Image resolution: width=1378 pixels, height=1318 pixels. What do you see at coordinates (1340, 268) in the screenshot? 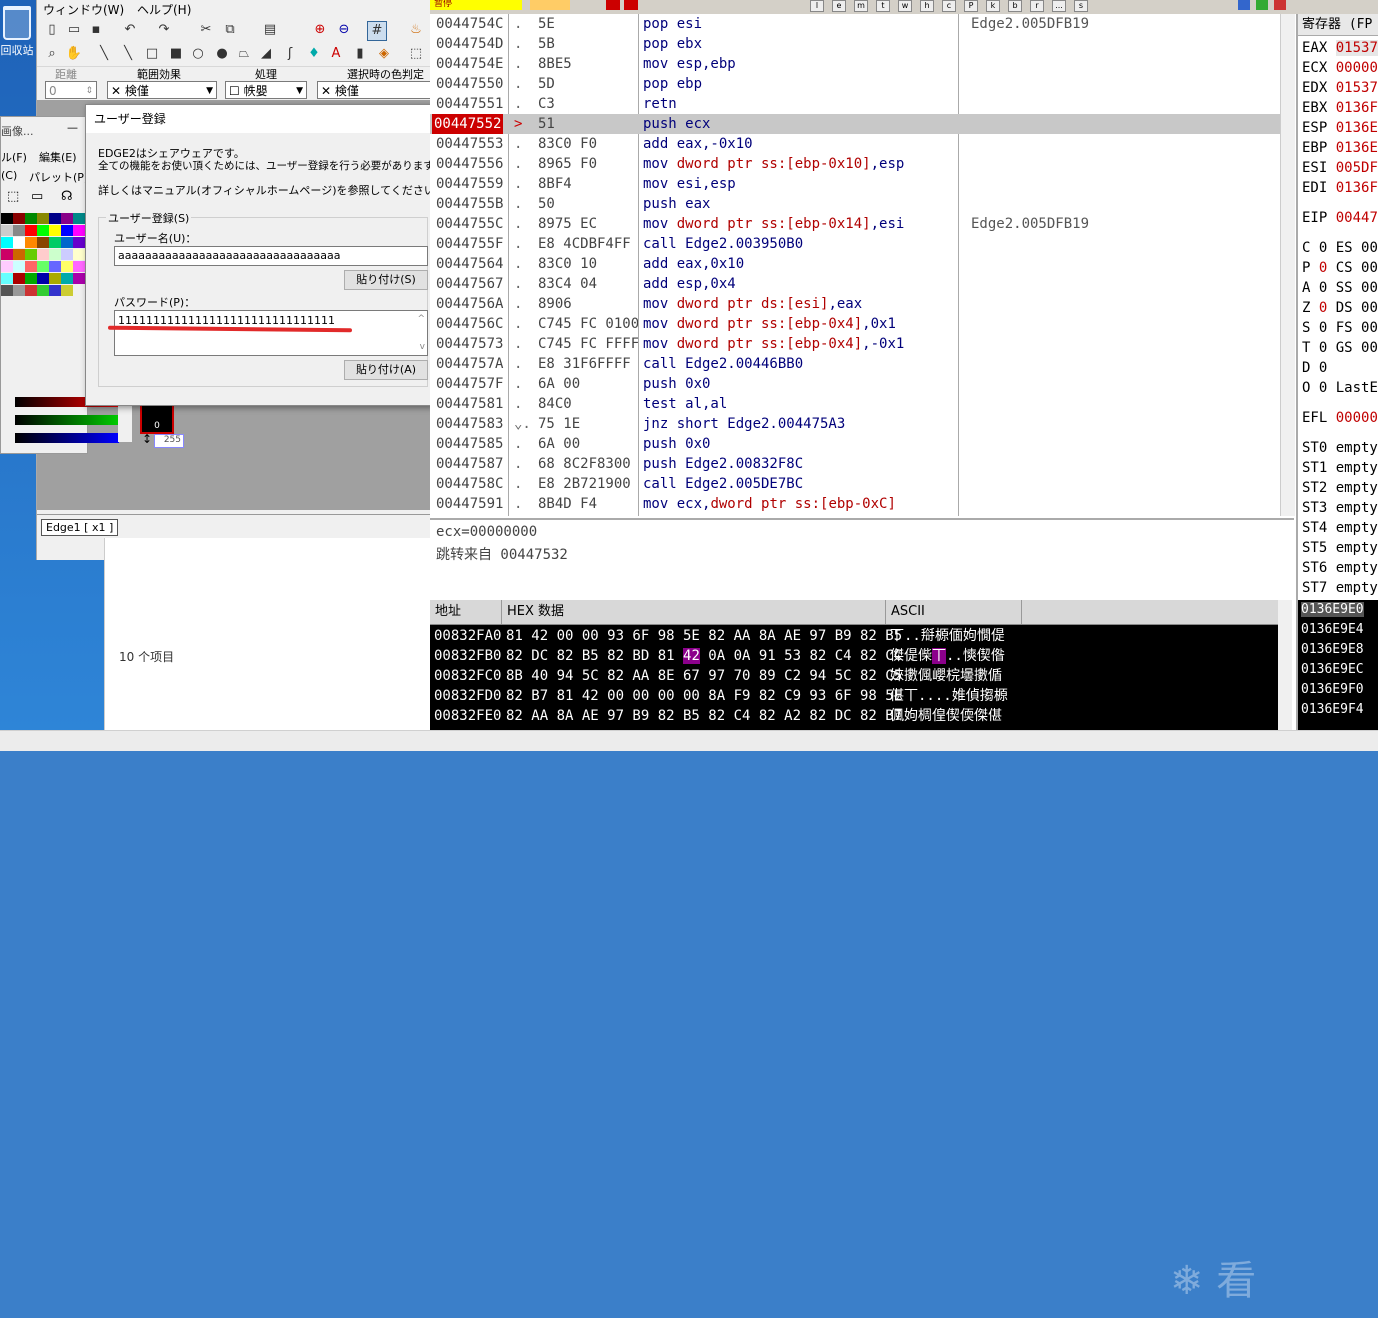
I see `flag-p: P 0 CS 00` at bounding box center [1340, 268].